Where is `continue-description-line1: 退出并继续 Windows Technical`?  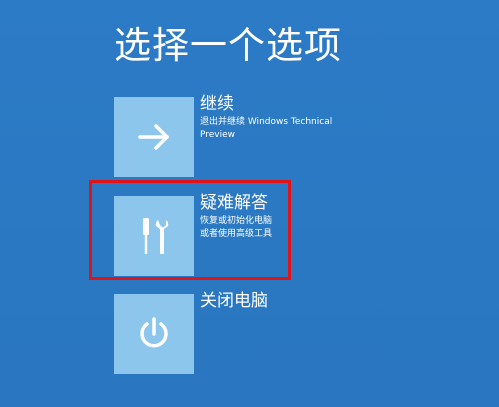
continue-description-line1: 退出并继续 Windows Technical is located at coordinates (266, 122).